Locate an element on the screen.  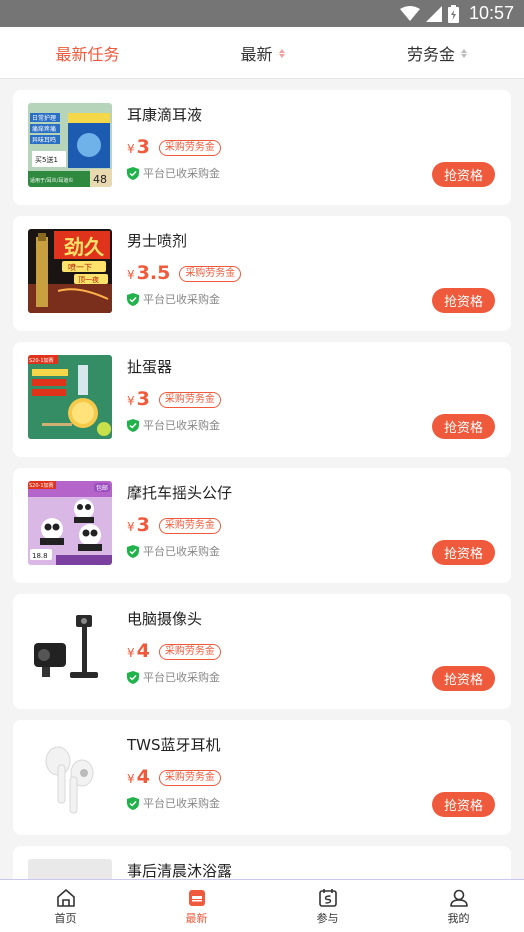
product-name: 耳康滴耳液 is located at coordinates (165, 115).